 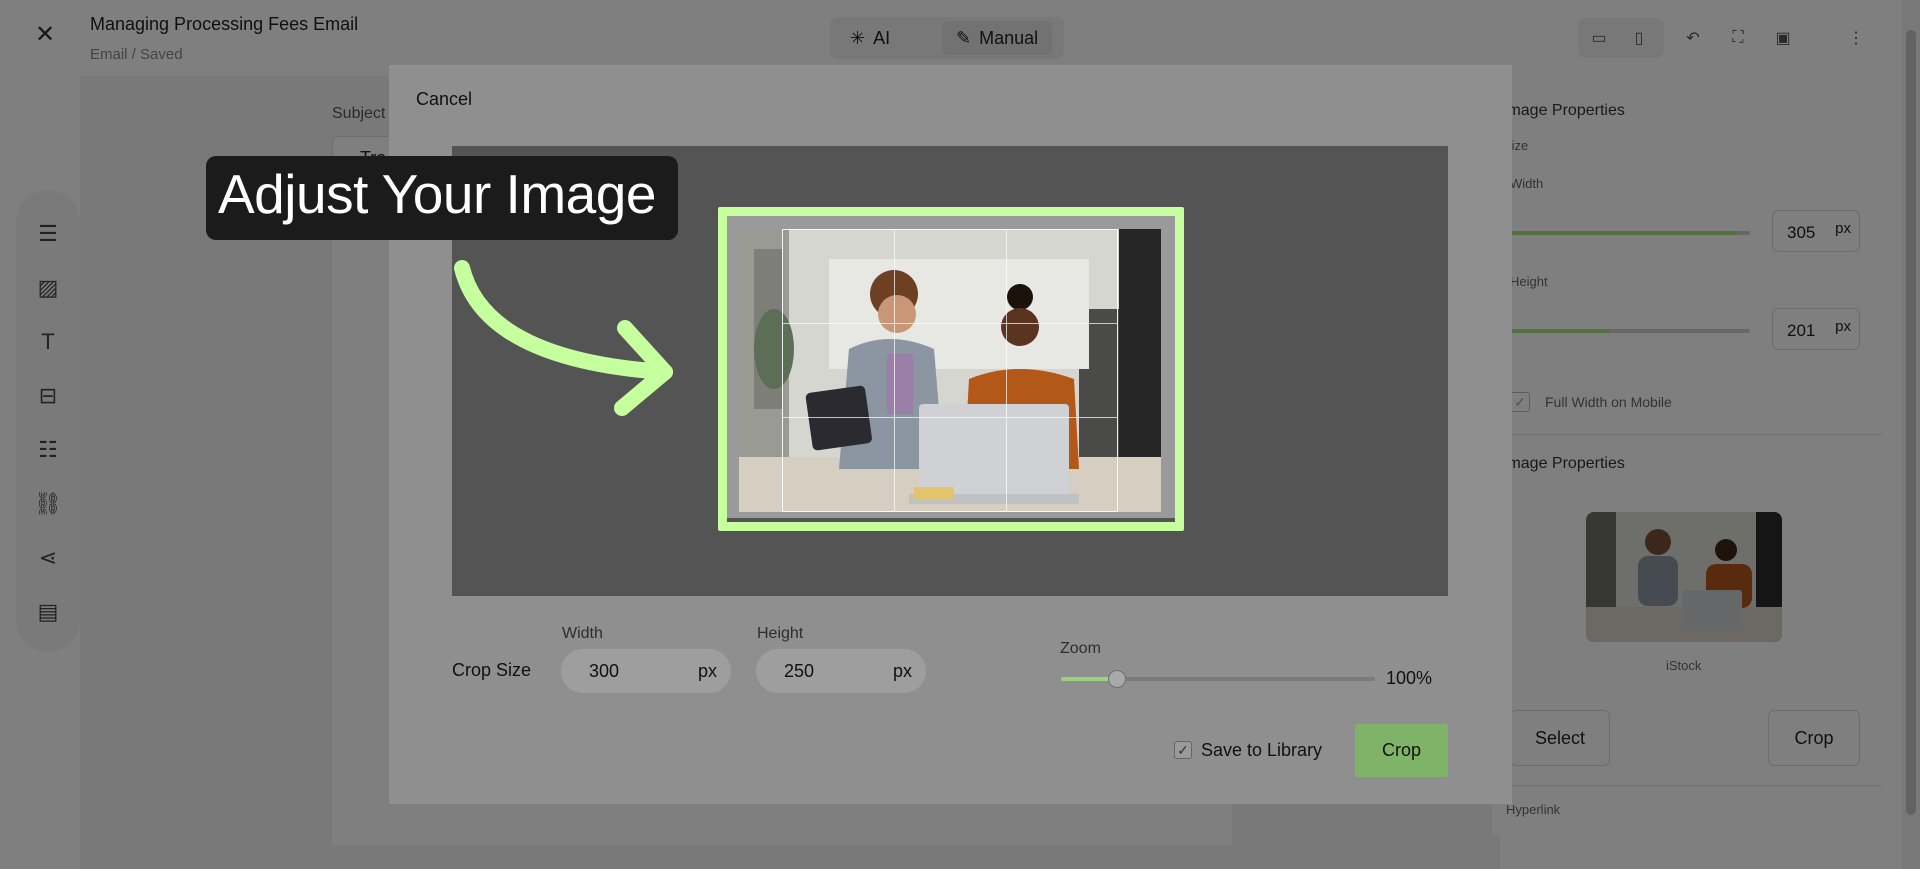 I want to click on crop-height-input: 250 px, so click(x=841, y=671).